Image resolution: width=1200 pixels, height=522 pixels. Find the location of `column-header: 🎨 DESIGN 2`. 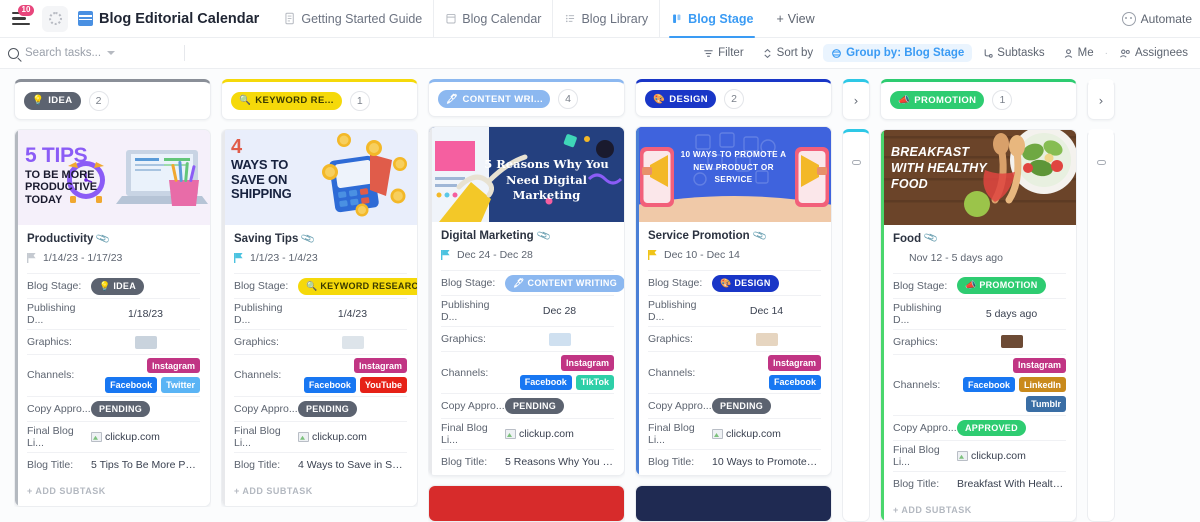

column-header: 🎨 DESIGN 2 is located at coordinates (733, 98).